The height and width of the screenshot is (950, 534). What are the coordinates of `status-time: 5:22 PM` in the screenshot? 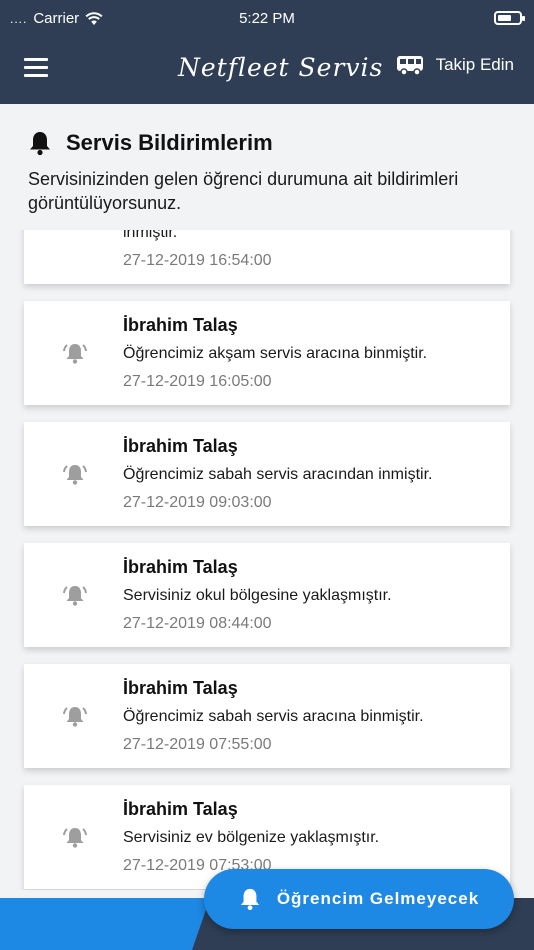 It's located at (267, 18).